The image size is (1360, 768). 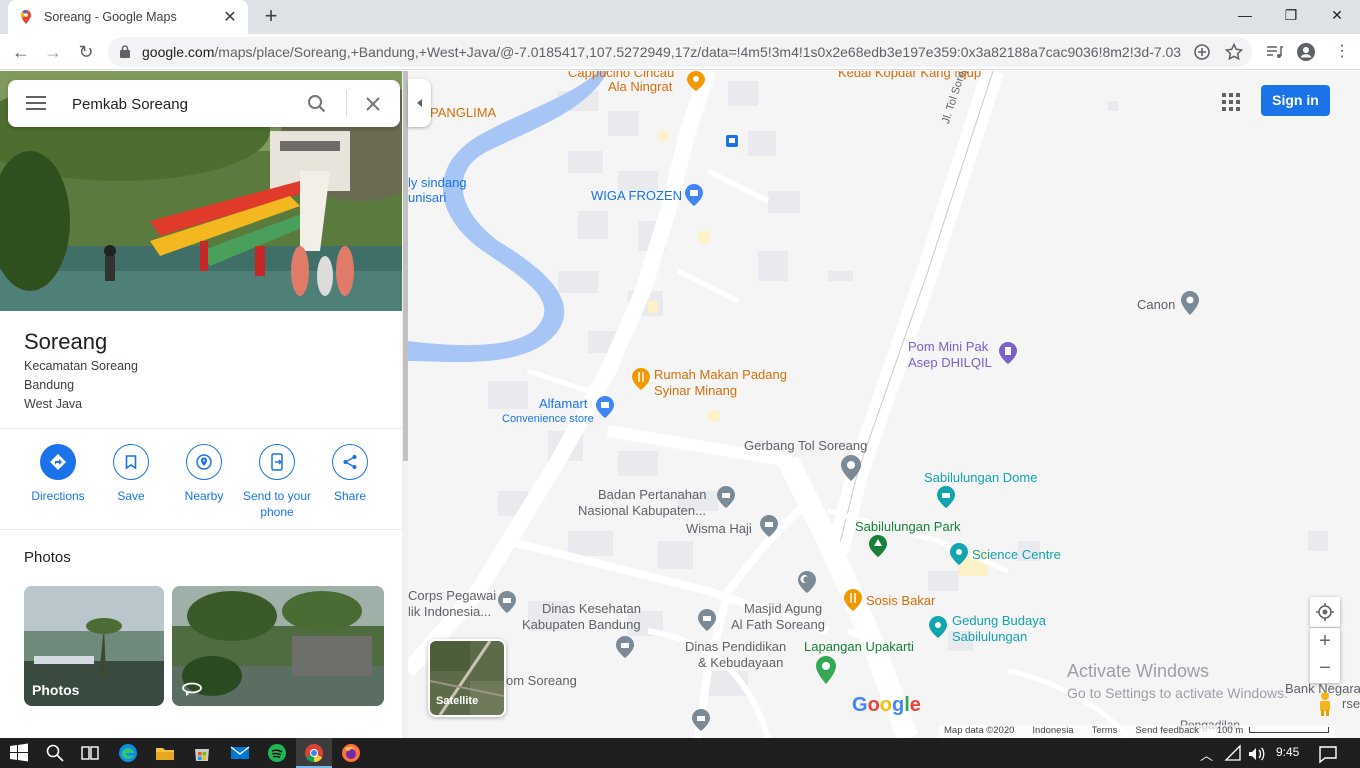 What do you see at coordinates (58, 474) in the screenshot?
I see `directions-button: Directions` at bounding box center [58, 474].